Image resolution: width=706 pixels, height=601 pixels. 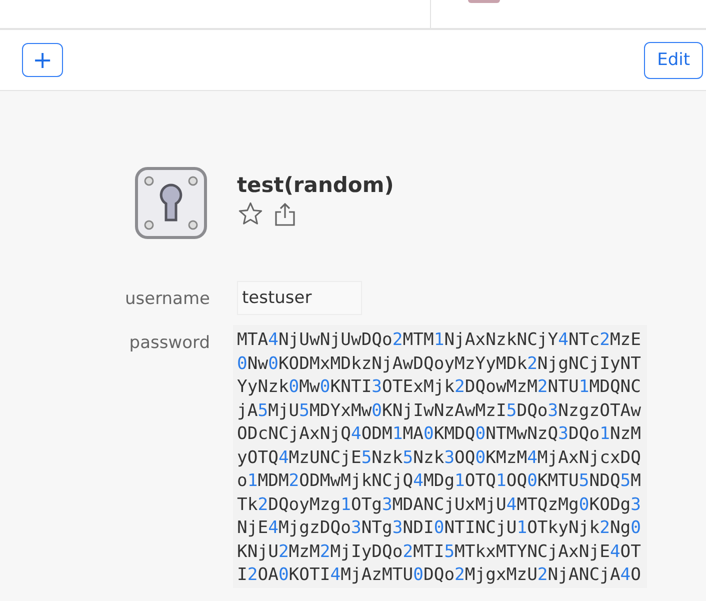 I want to click on keyhole-icon, so click(x=171, y=203).